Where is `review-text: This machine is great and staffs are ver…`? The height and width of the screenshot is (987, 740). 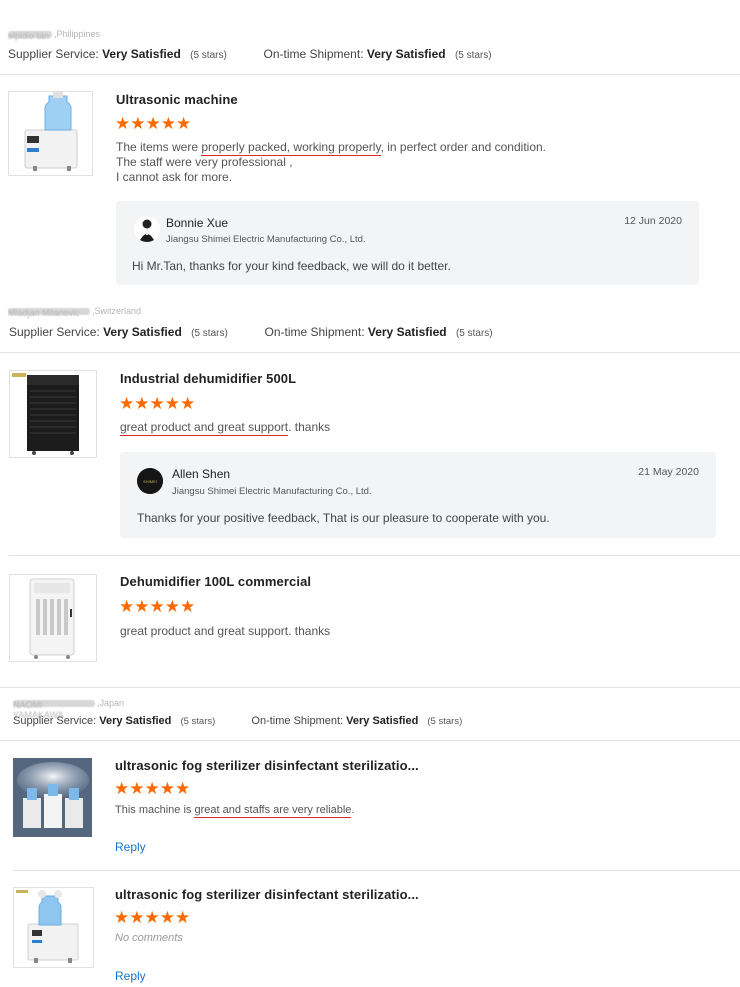
review-text: This machine is great and staffs are ver… is located at coordinates (235, 811).